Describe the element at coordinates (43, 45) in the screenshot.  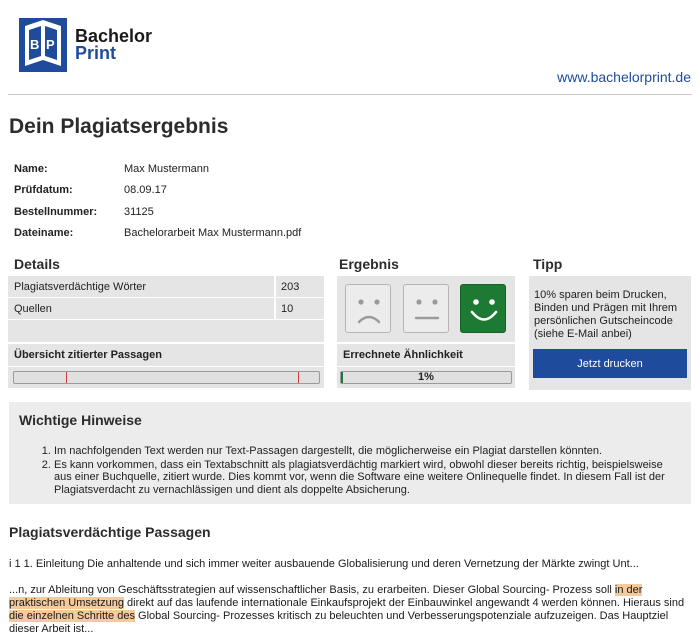
I see `book-icon: B P` at that location.